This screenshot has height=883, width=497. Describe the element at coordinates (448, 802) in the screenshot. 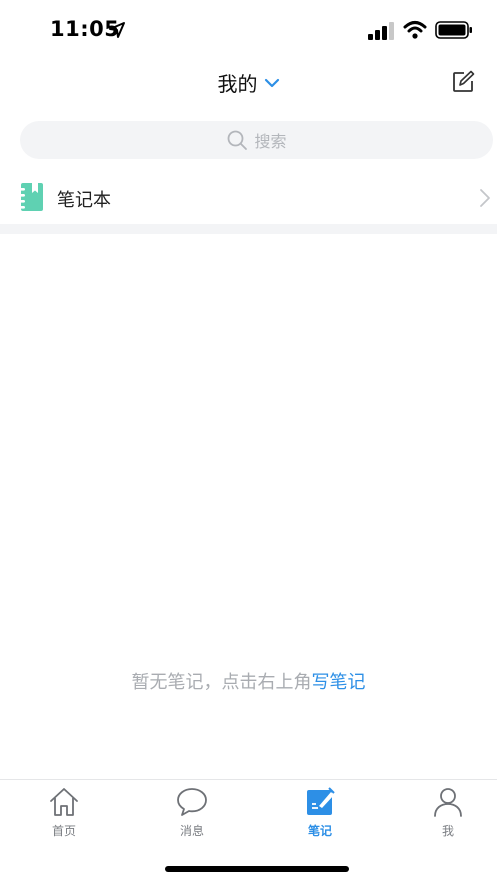

I see `person-icon` at that location.